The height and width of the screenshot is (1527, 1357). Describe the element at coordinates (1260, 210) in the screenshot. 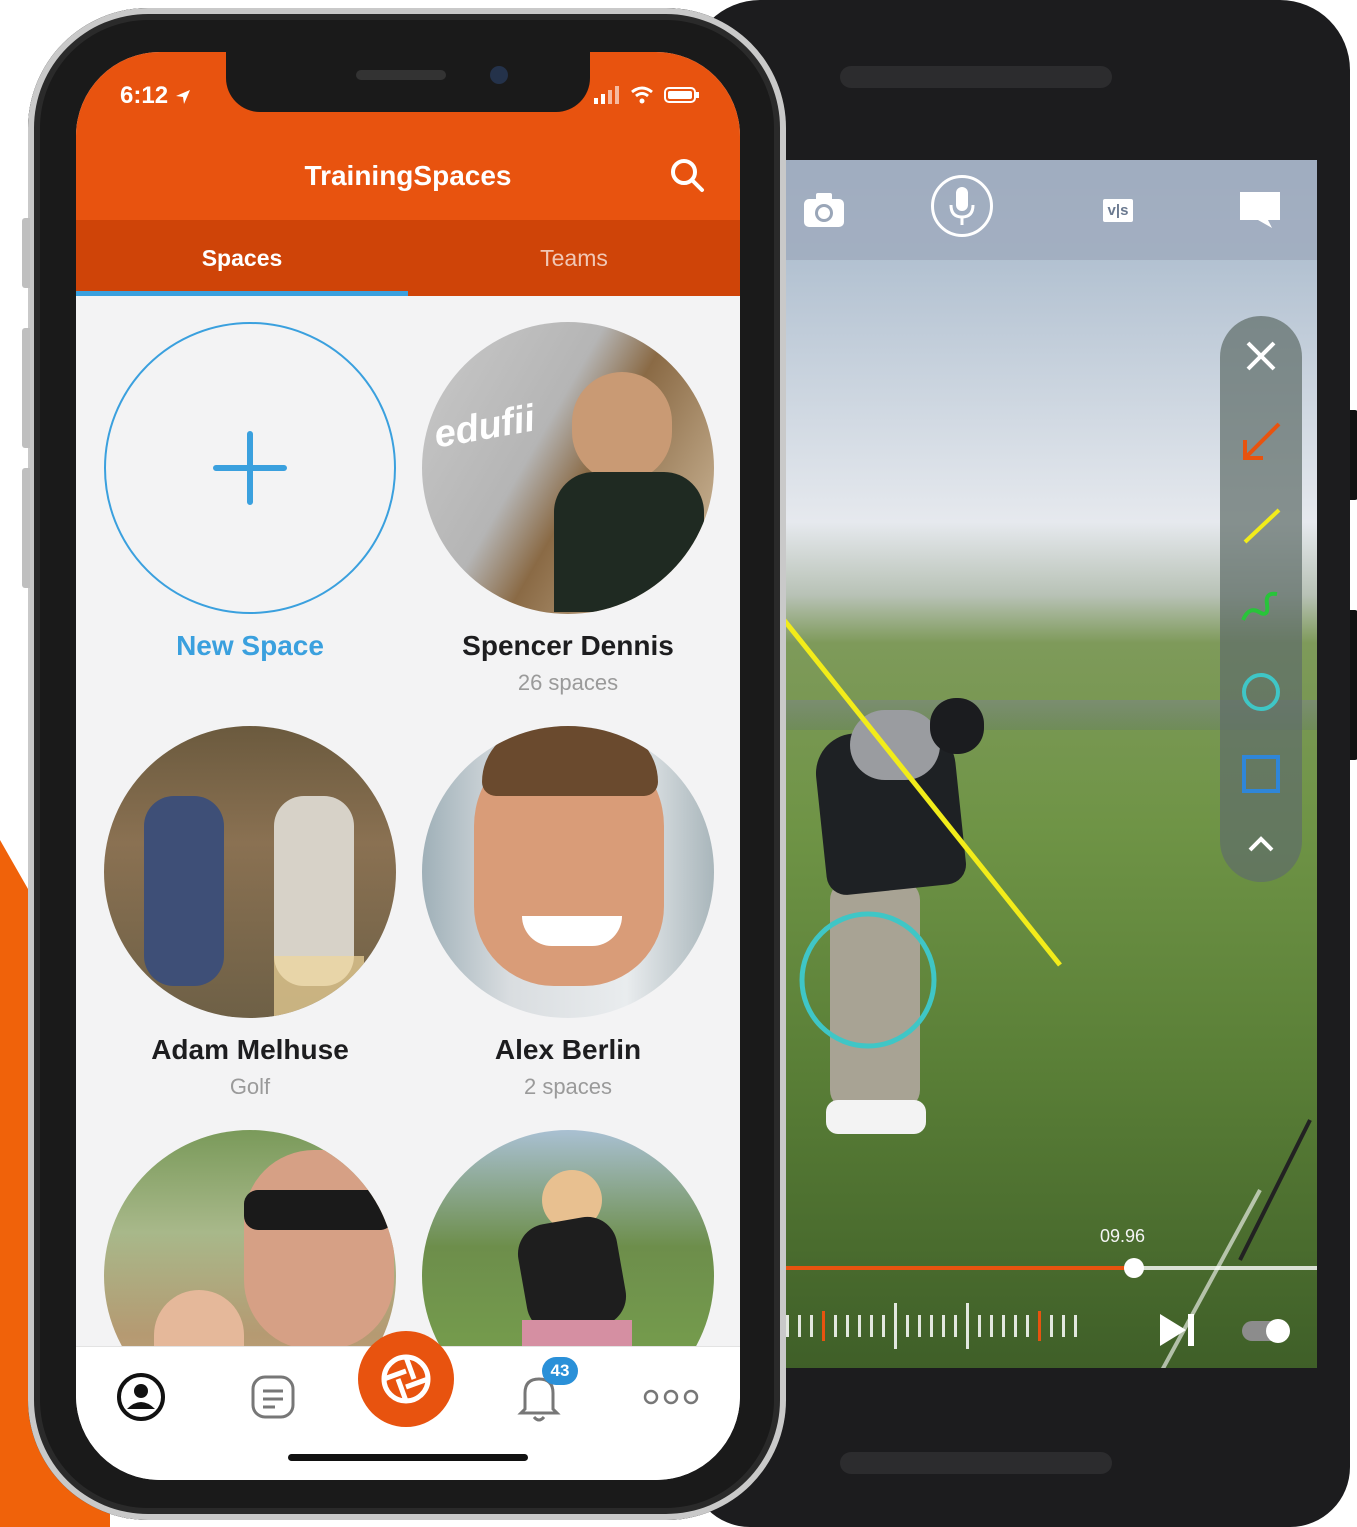

I see `comment-icon` at that location.